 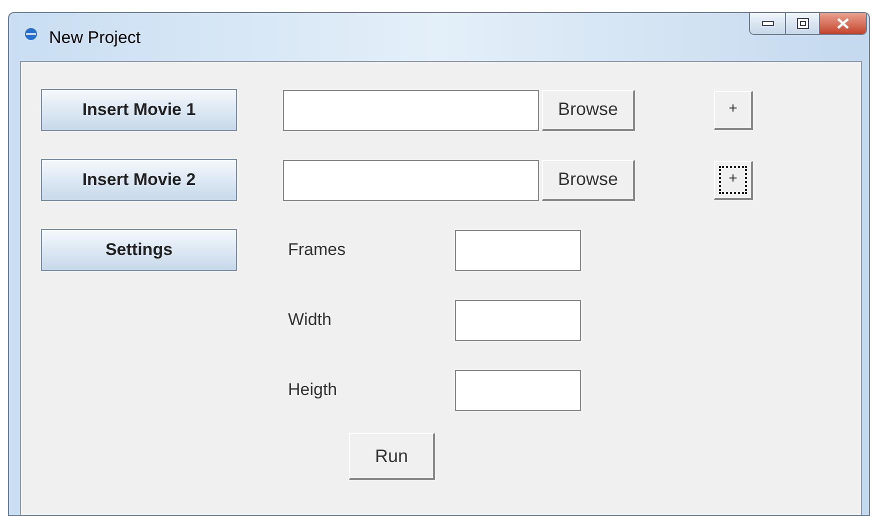 I want to click on field-label: Frames, so click(x=317, y=250).